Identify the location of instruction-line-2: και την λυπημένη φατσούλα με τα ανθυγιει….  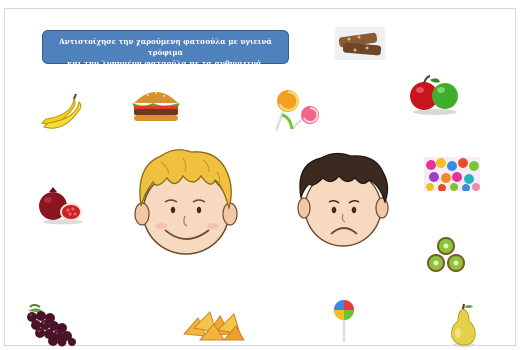
(165, 63).